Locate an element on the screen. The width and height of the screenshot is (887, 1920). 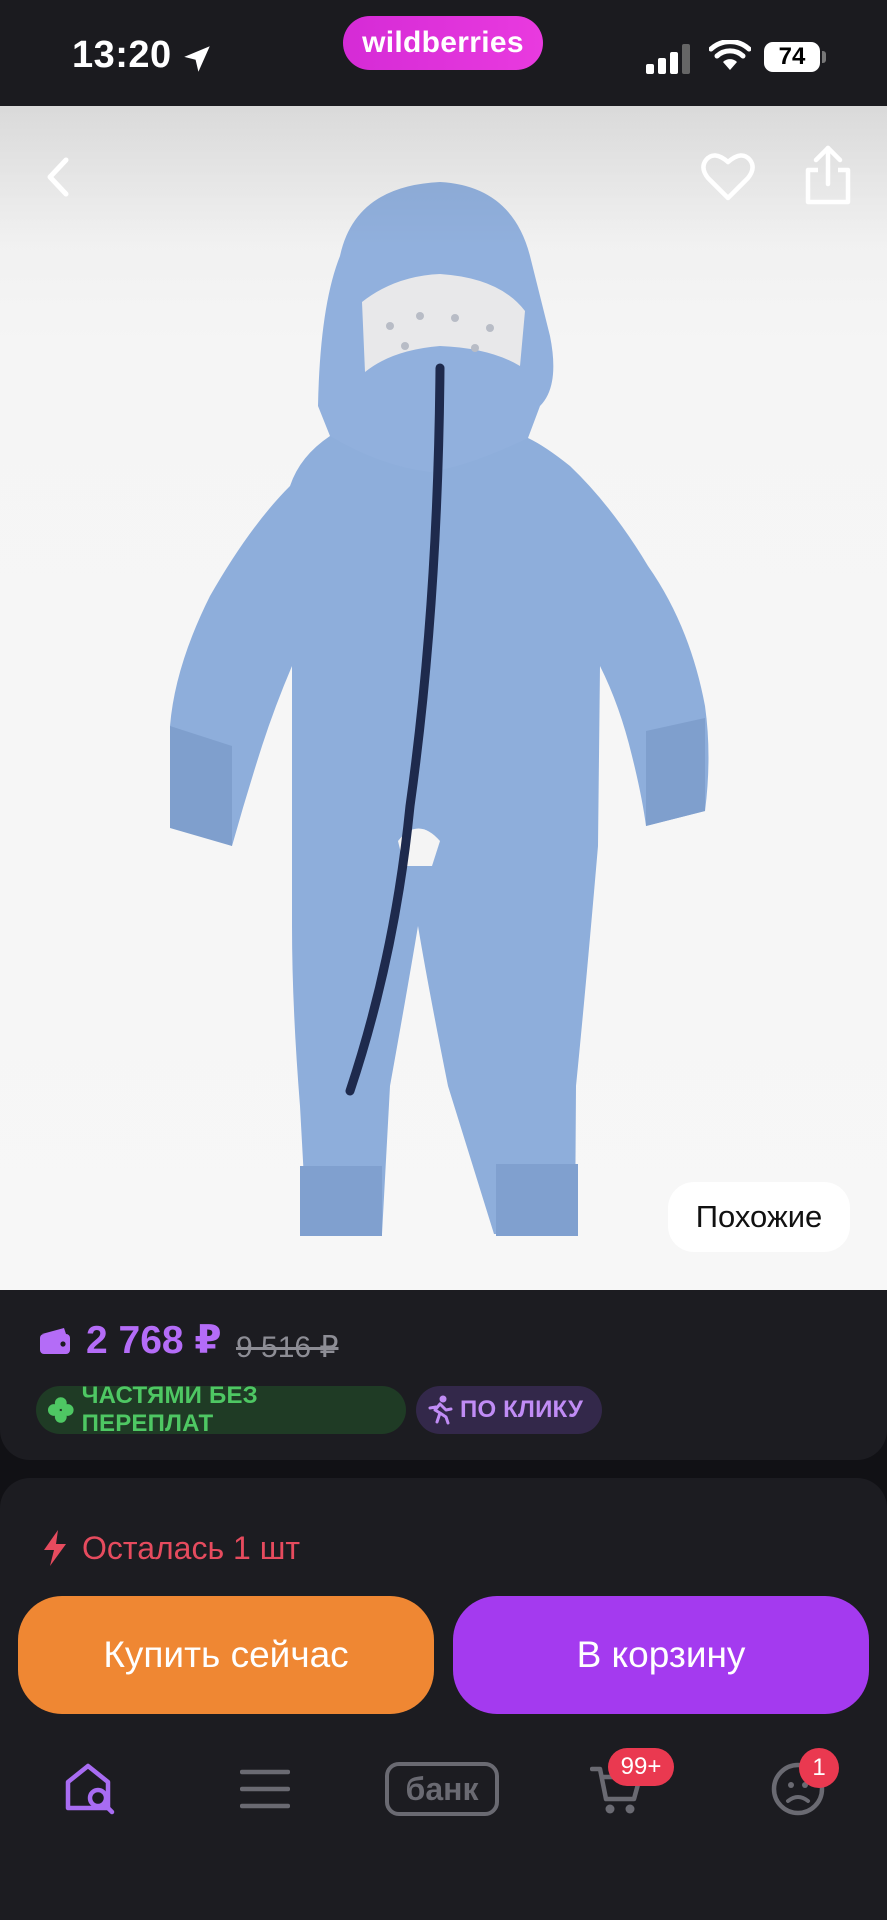
old-price: 9 516 ₽ is located at coordinates (287, 1347).